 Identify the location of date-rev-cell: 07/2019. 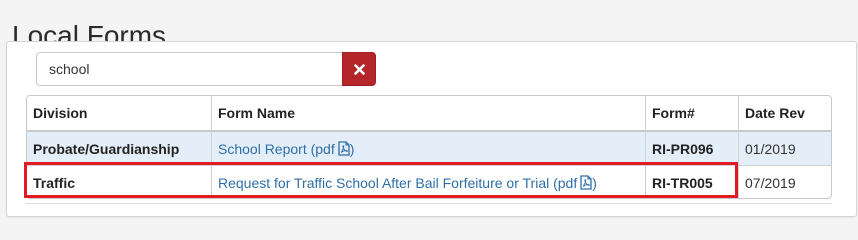
(770, 182).